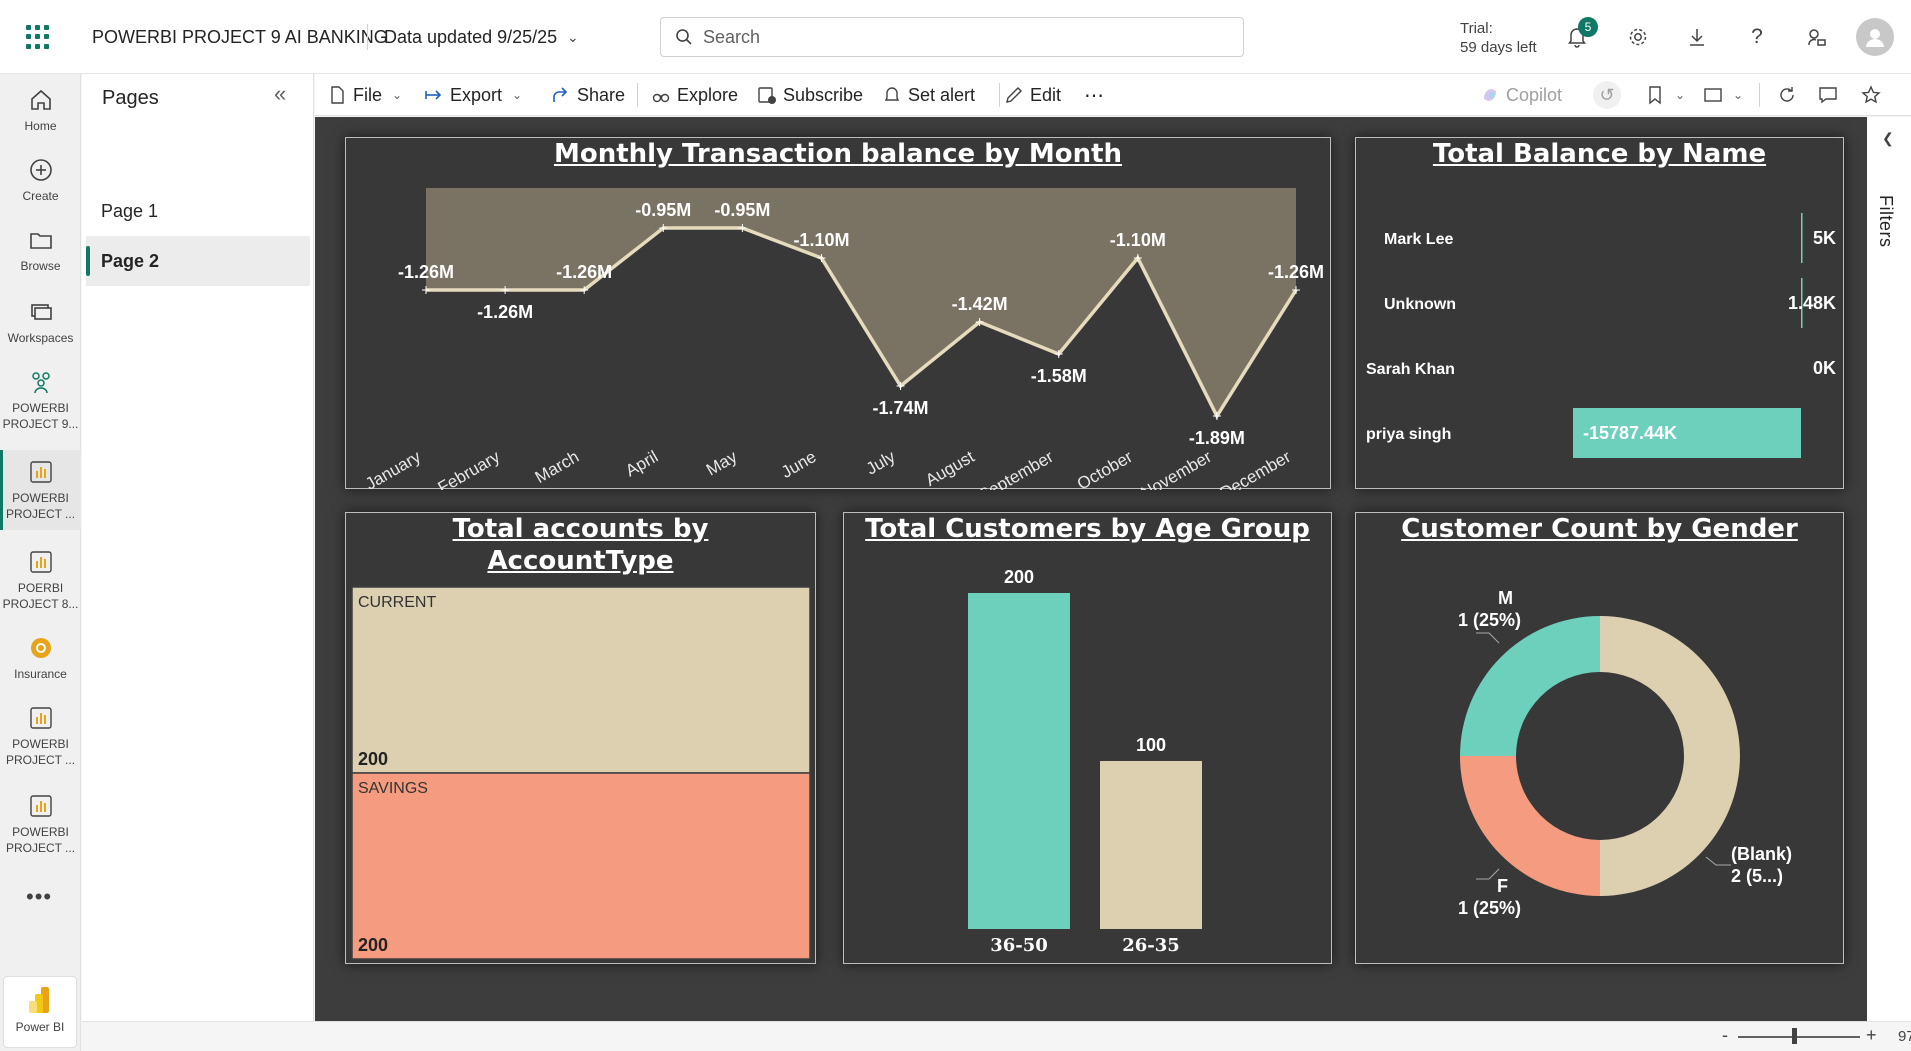 Image resolution: width=1911 pixels, height=1051 pixels. I want to click on data-label: -1.10M, so click(1138, 240).